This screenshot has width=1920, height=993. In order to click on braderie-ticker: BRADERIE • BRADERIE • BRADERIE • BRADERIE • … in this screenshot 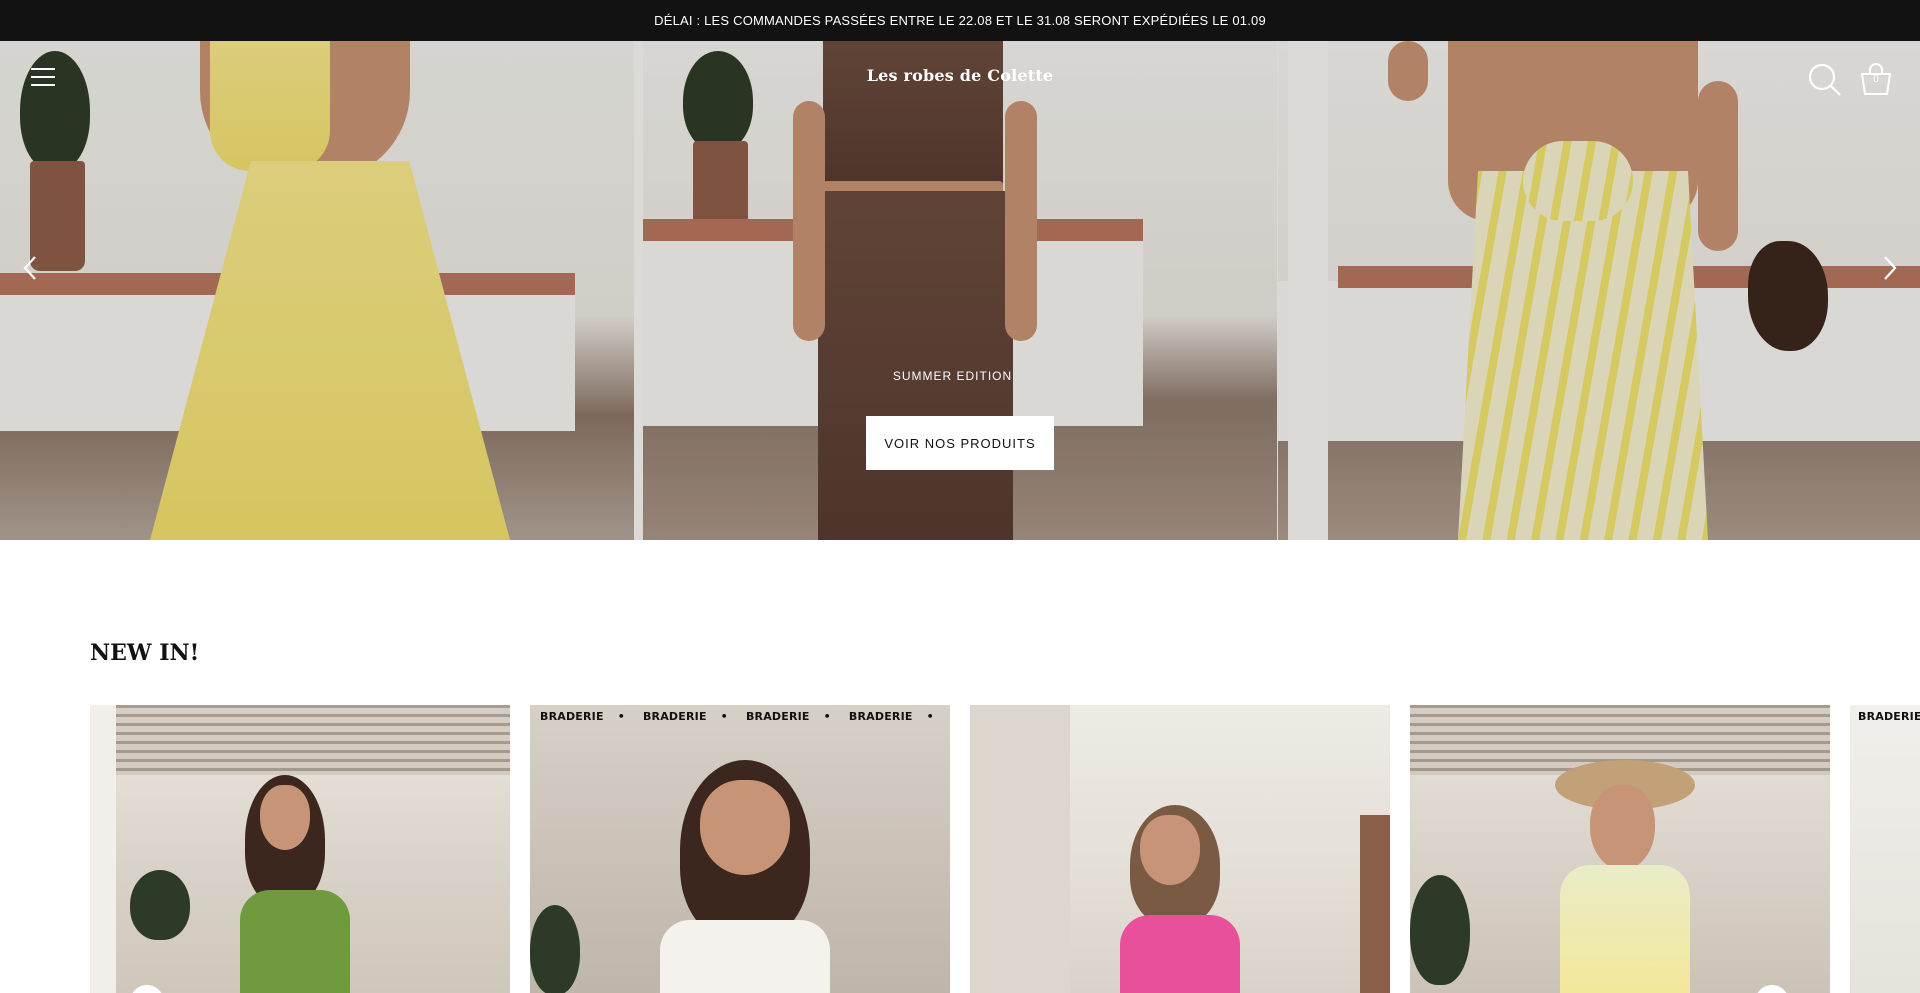, I will do `click(737, 716)`.